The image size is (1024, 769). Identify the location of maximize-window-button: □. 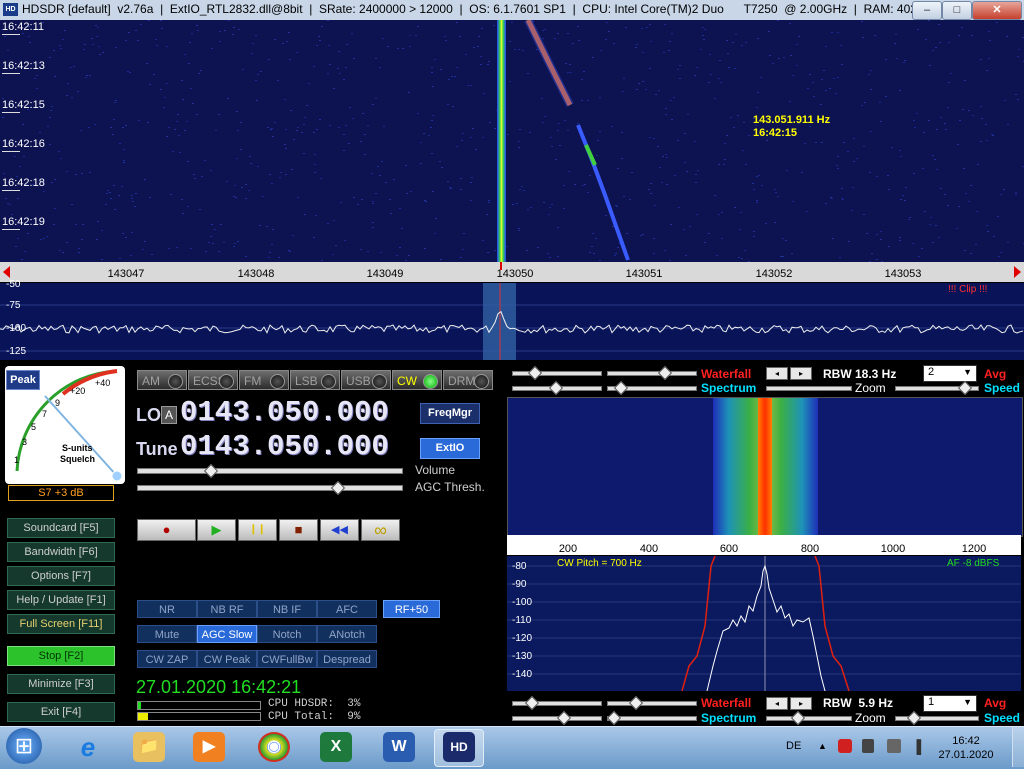
(957, 10).